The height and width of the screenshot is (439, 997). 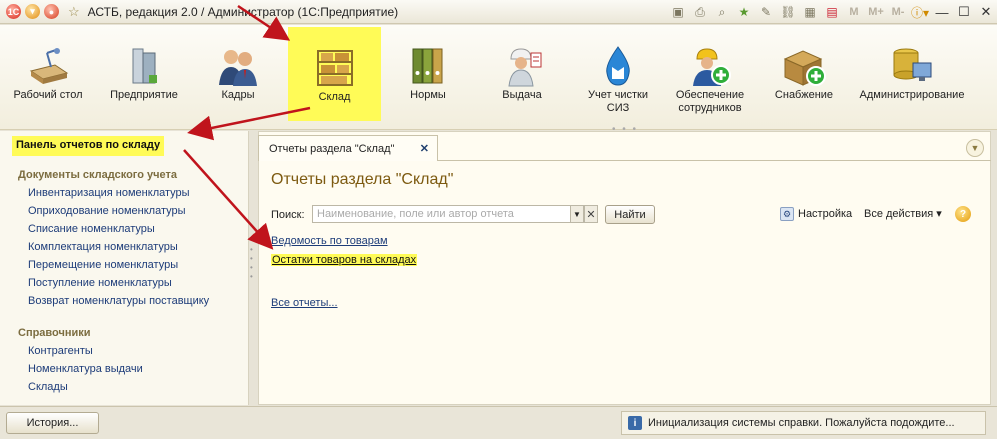 I want to click on people-icon, so click(x=238, y=68).